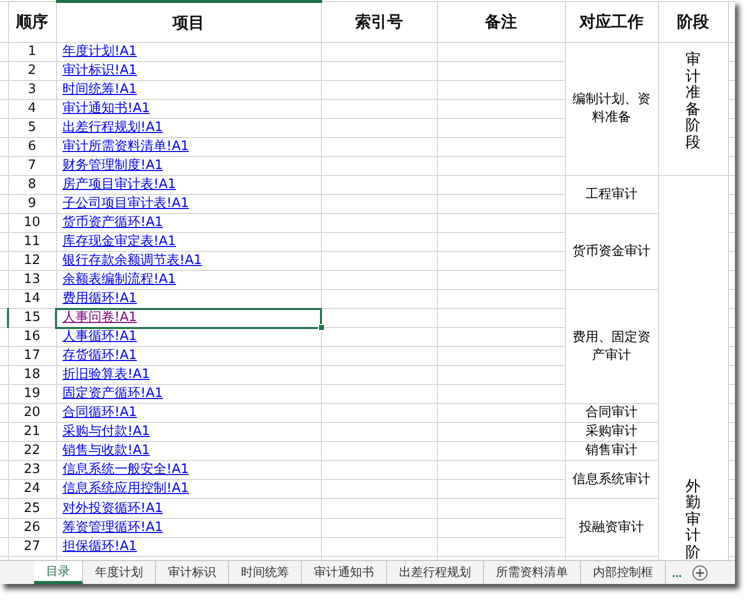 This screenshot has width=747, height=606. What do you see at coordinates (32, 280) in the screenshot?
I see `row-number: 13` at bounding box center [32, 280].